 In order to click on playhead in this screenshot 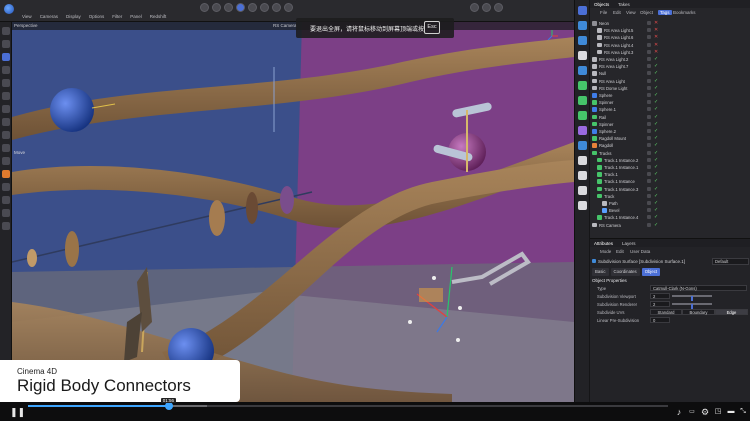, I will do `click(168, 406)`.